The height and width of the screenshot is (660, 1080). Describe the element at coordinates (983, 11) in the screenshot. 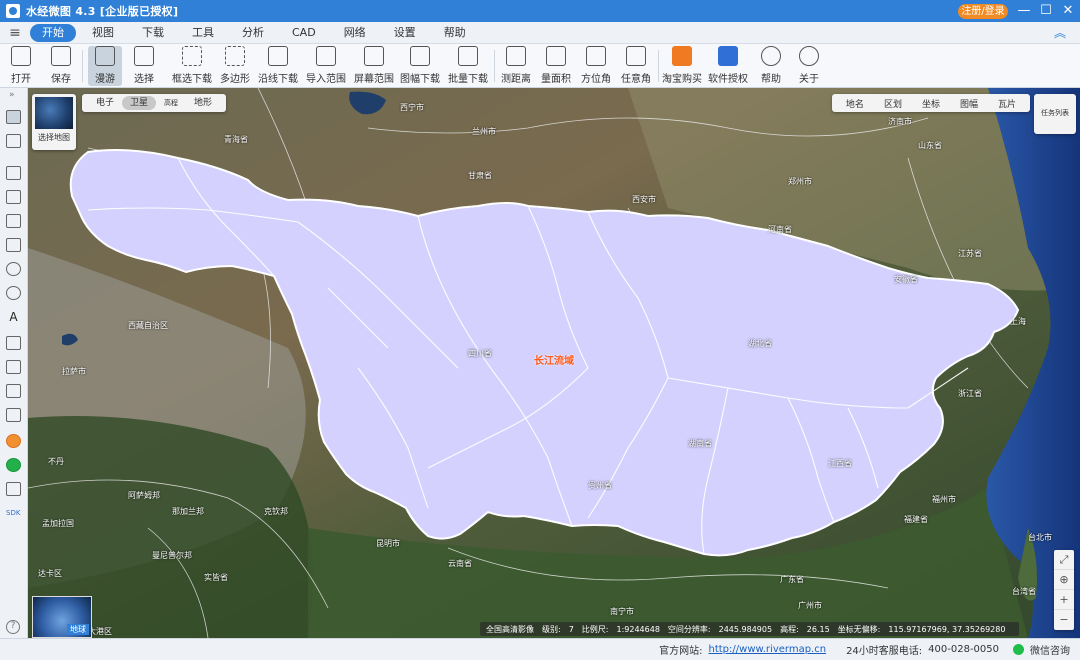

I see `login-button: 注册/登录` at that location.